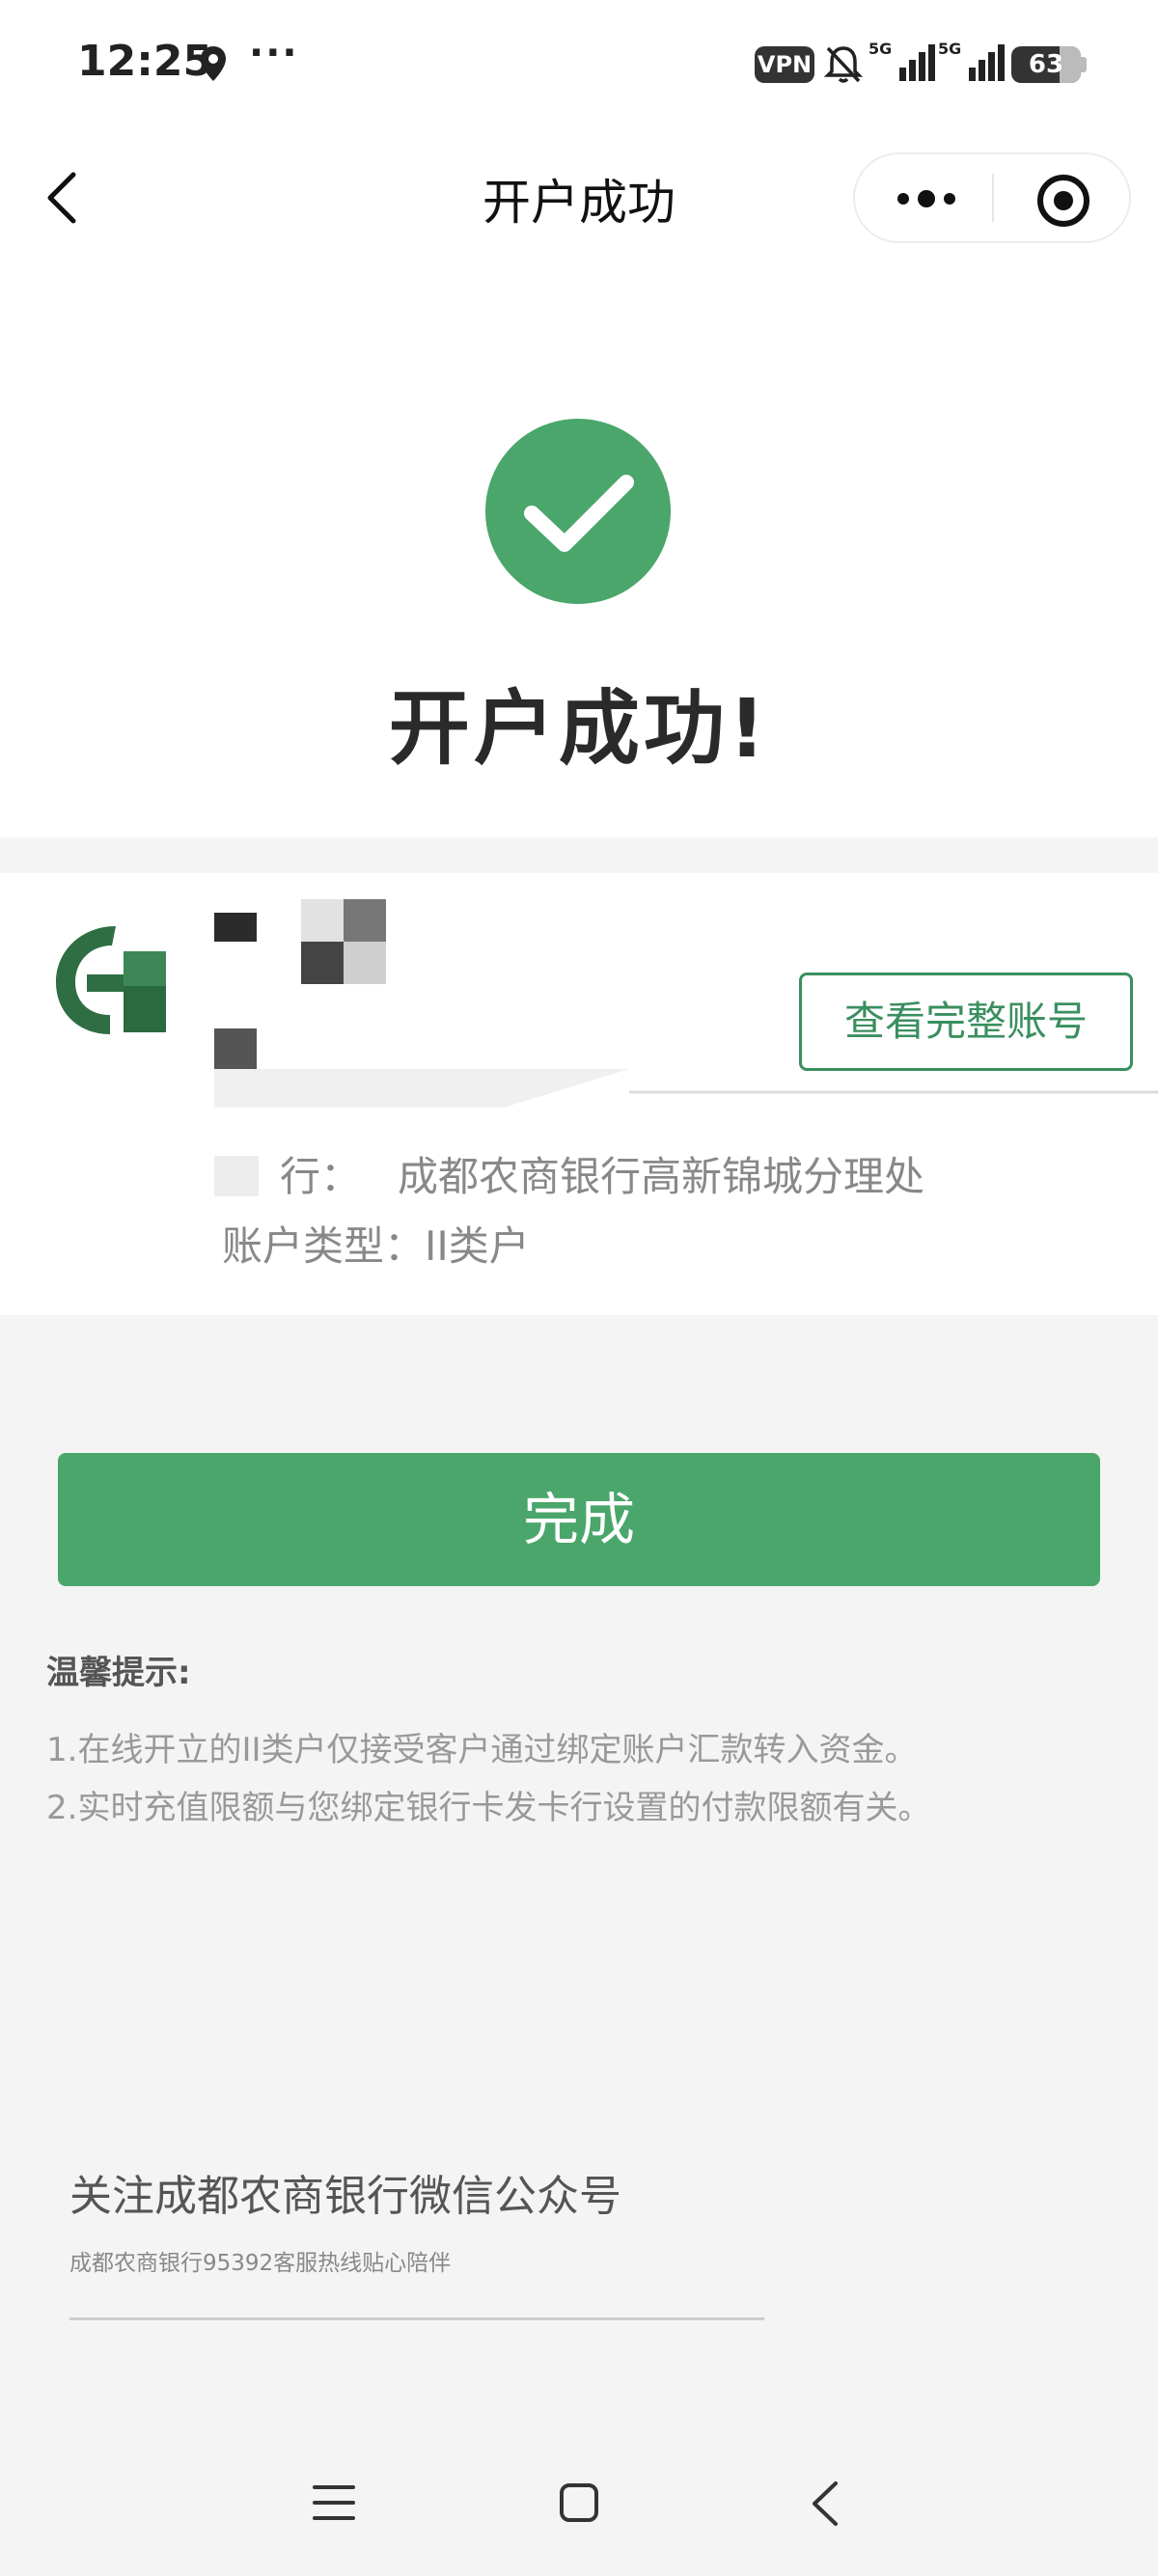  Describe the element at coordinates (579, 2503) in the screenshot. I see `home-icon` at that location.